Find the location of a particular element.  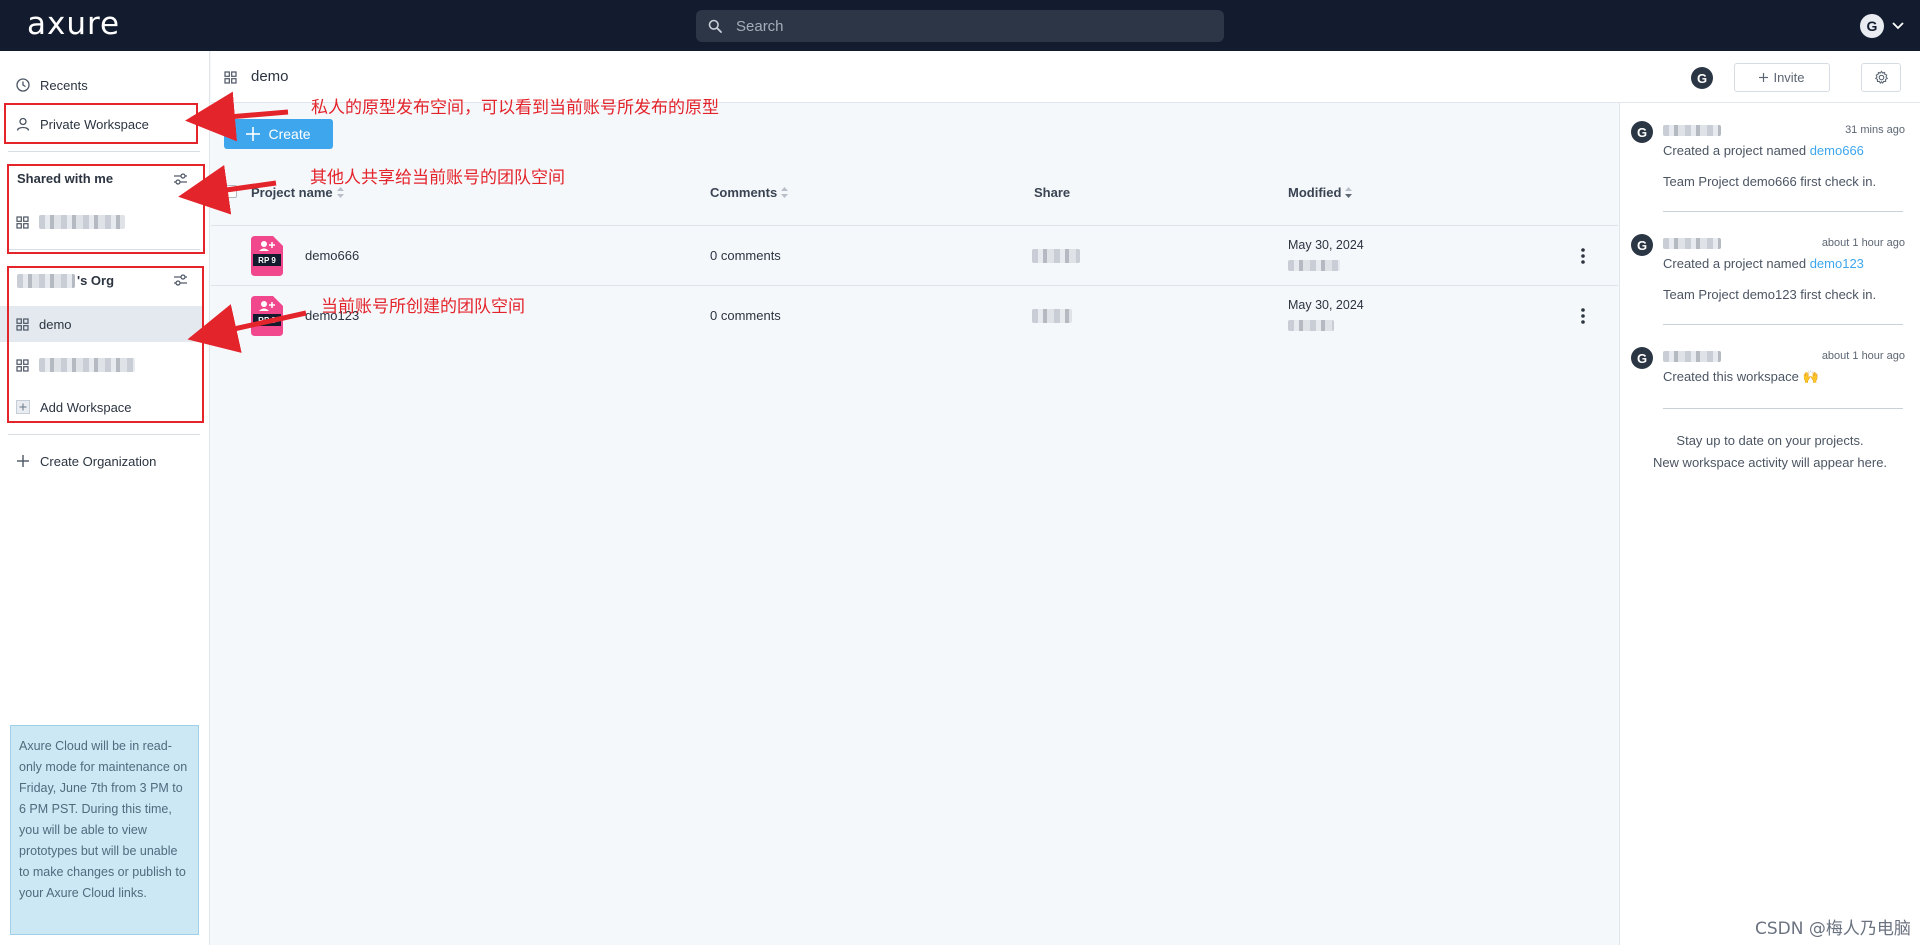

sidebar-item-label: Recents is located at coordinates (64, 85).